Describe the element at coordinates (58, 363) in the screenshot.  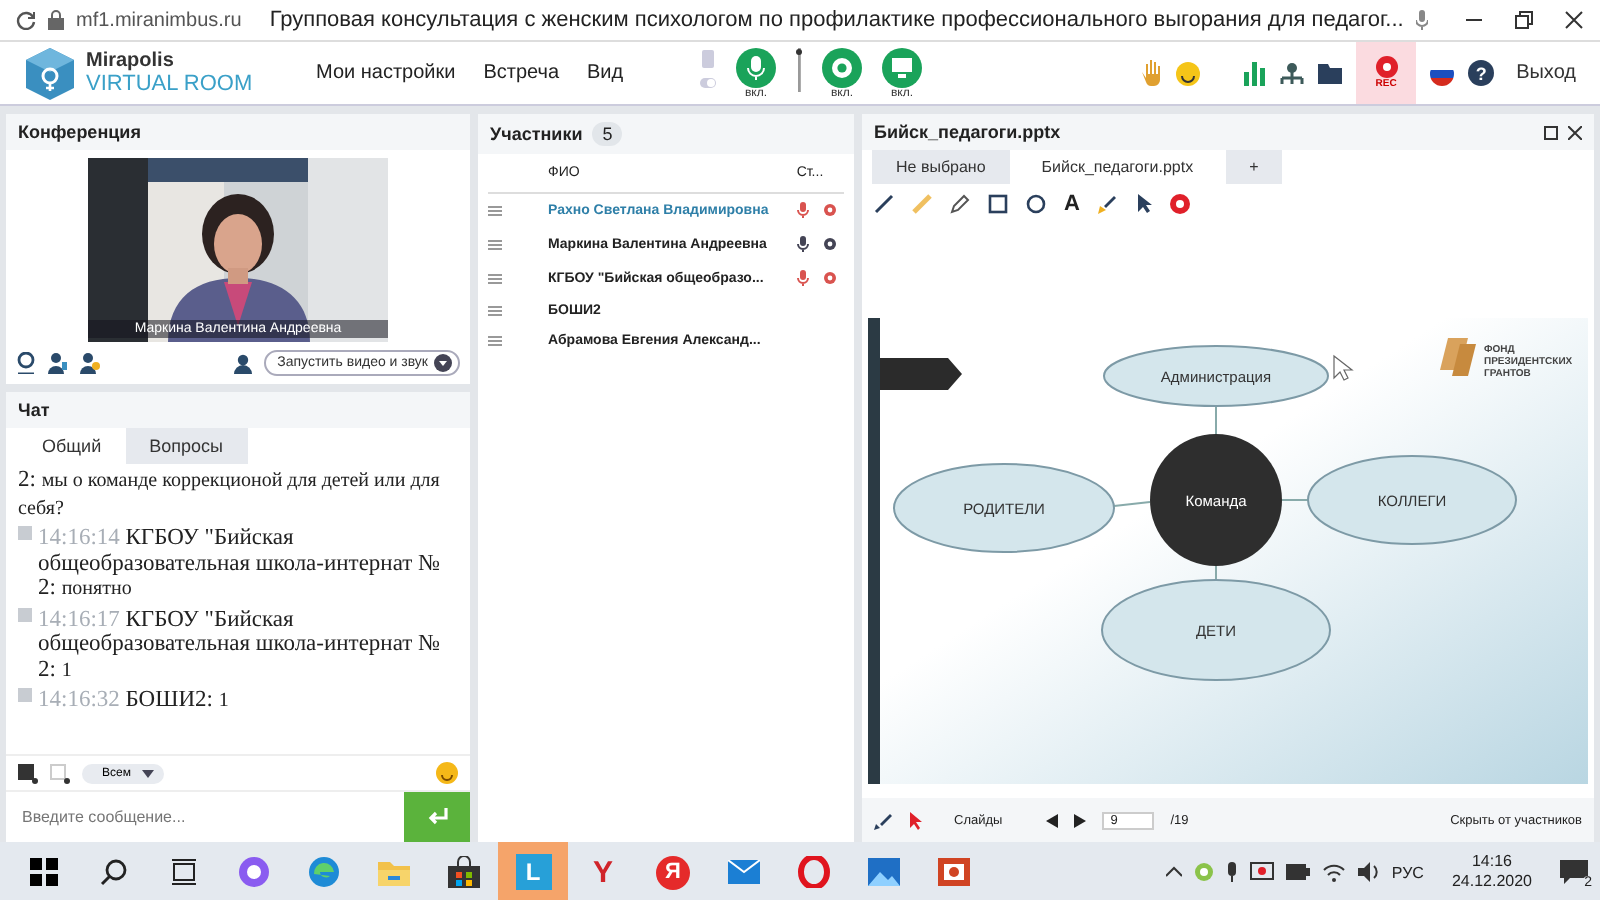
I see `user-mic-icon` at that location.